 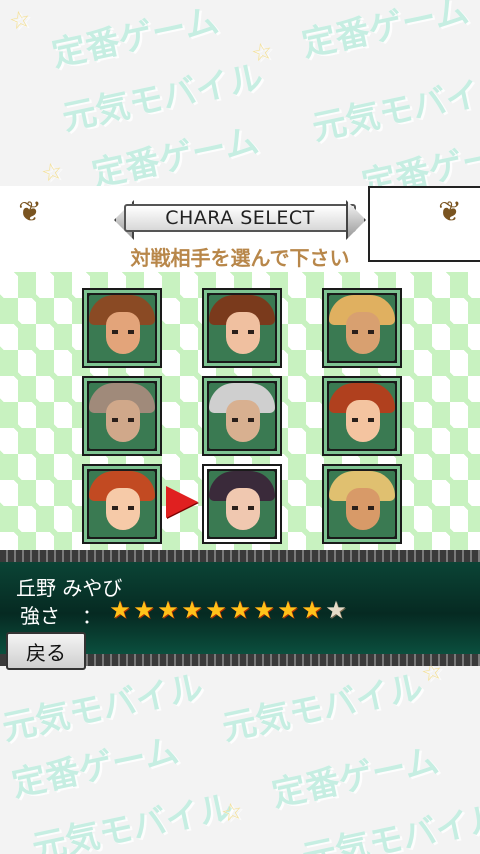 I want to click on page-subtitle: 対戦相手を選んで下さい, so click(x=240, y=258).